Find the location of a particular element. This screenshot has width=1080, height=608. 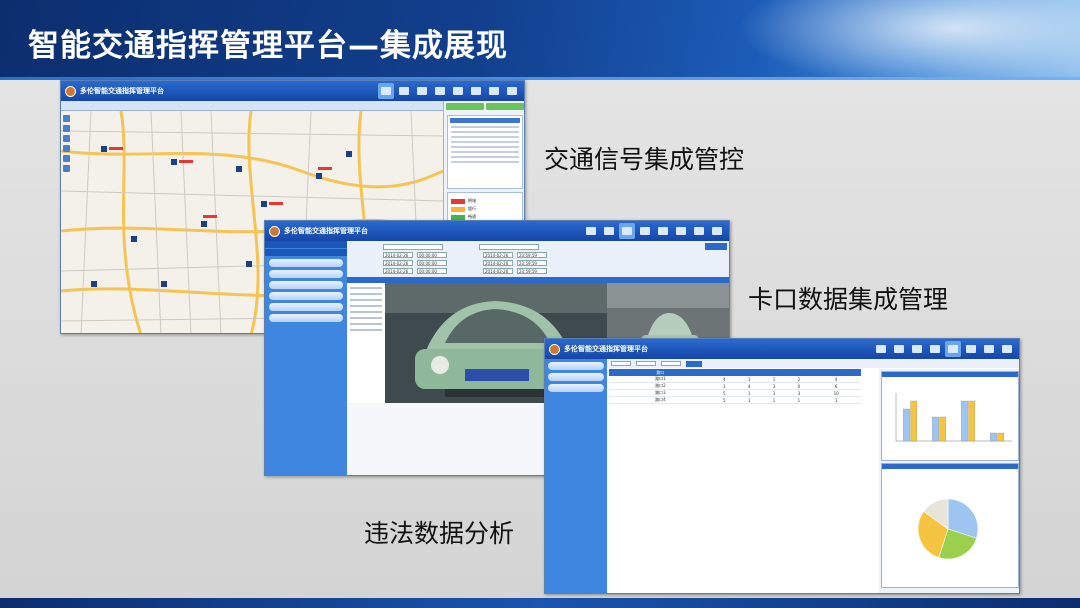

bar-chart-box is located at coordinates (950, 416).